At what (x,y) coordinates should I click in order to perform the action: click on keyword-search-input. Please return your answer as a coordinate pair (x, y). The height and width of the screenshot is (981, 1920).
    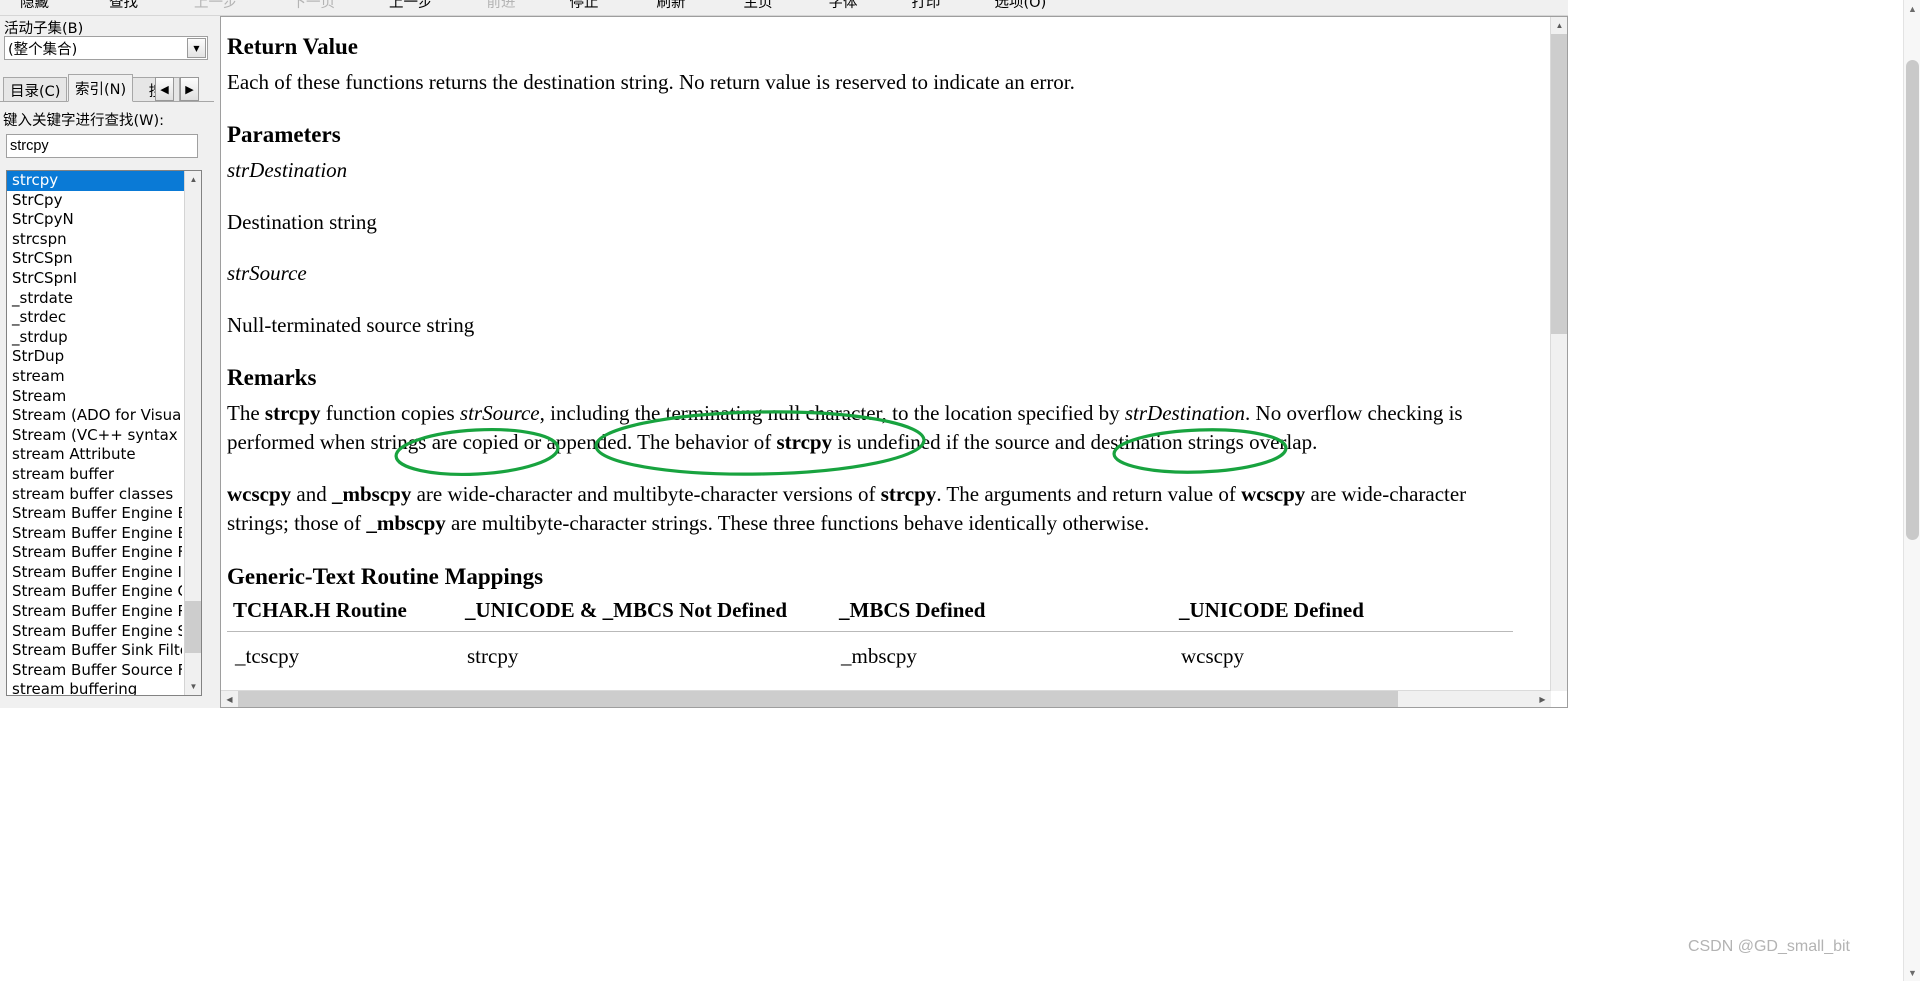
    Looking at the image, I should click on (102, 146).